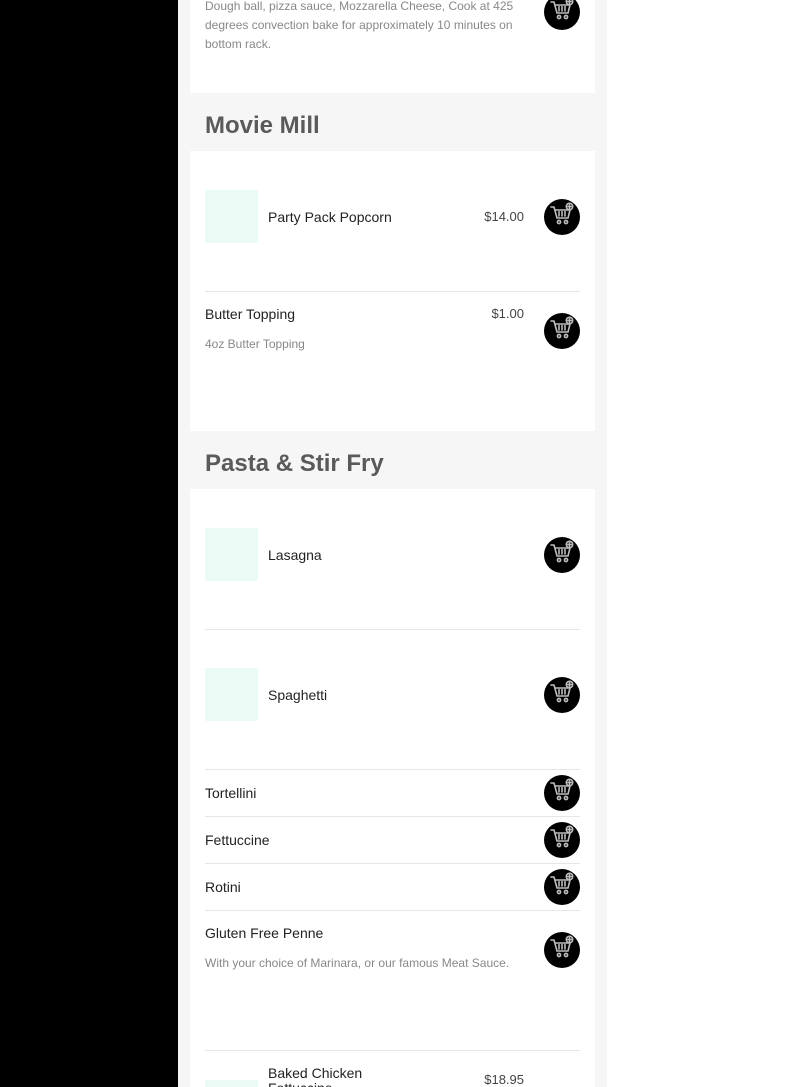 Image resolution: width=790 pixels, height=1087 pixels. Describe the element at coordinates (315, 1076) in the screenshot. I see `item-name: Baked Chicken Fettuccine` at that location.